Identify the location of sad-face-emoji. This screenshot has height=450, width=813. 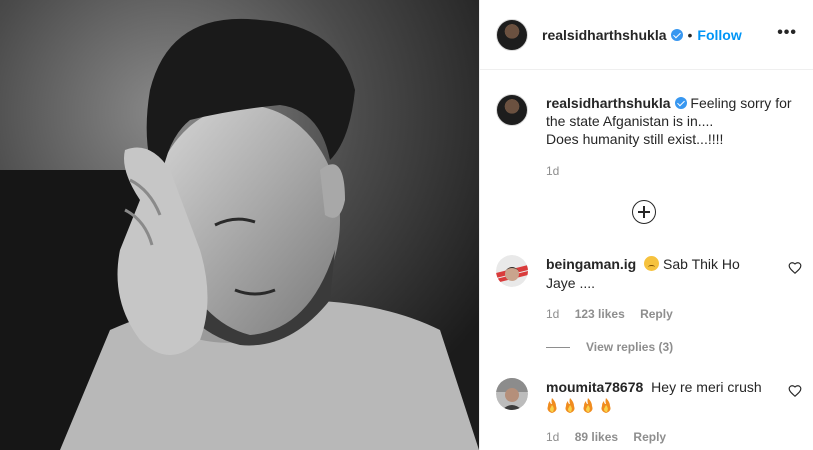
(652, 263).